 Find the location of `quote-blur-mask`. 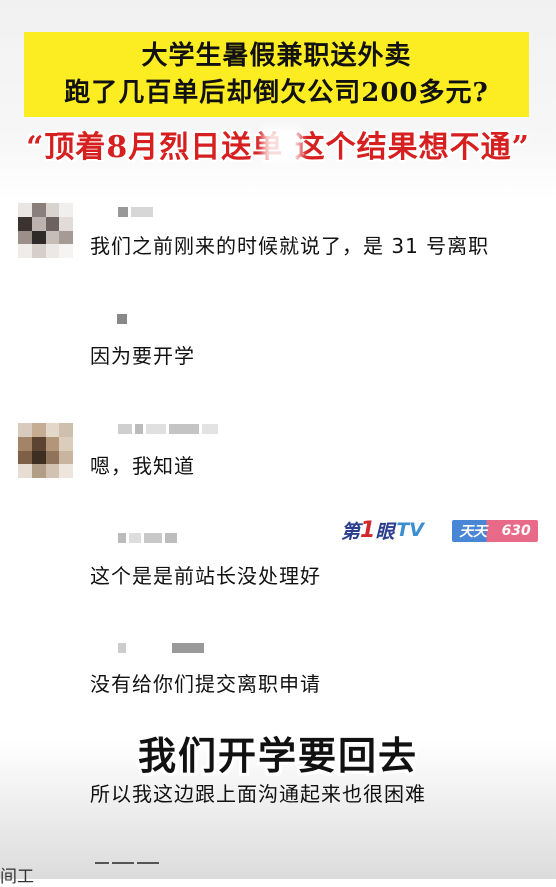

quote-blur-mask is located at coordinates (282, 146).